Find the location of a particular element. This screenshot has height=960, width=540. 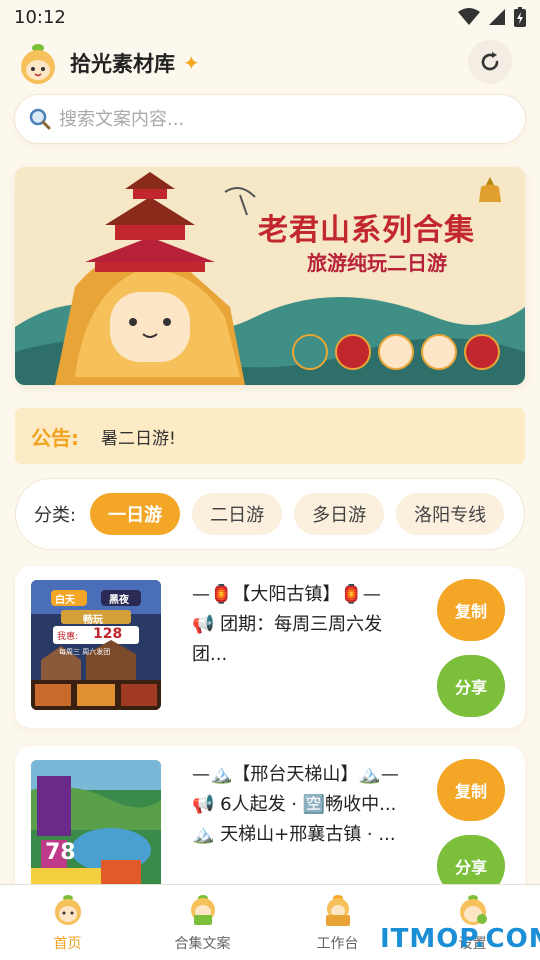

search-icon is located at coordinates (40, 119).